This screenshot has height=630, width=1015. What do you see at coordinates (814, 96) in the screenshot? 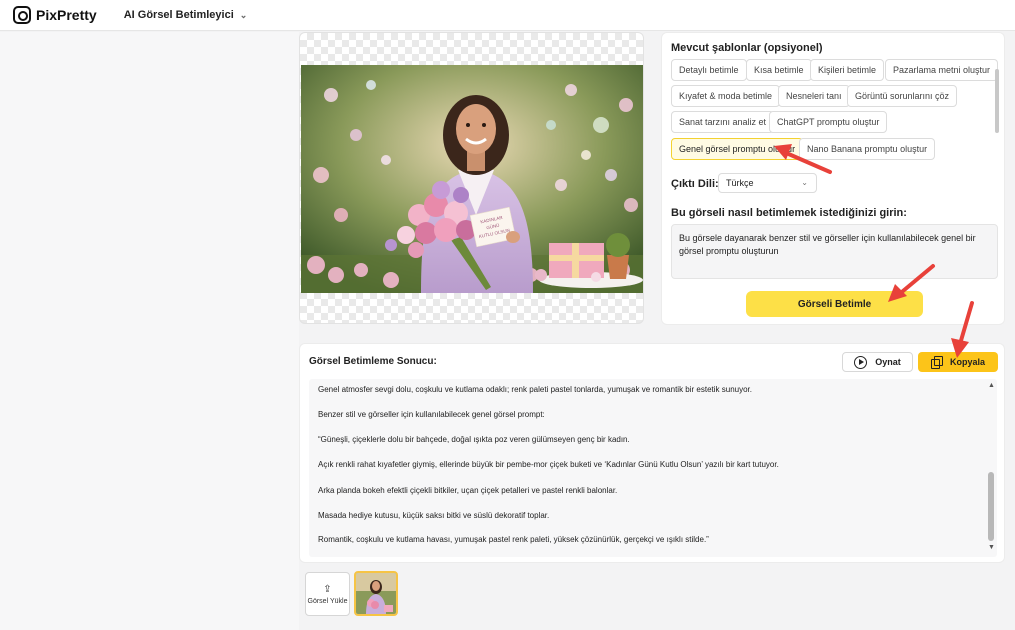
I see `template-chip-objects: Nesneleri tanı` at bounding box center [814, 96].